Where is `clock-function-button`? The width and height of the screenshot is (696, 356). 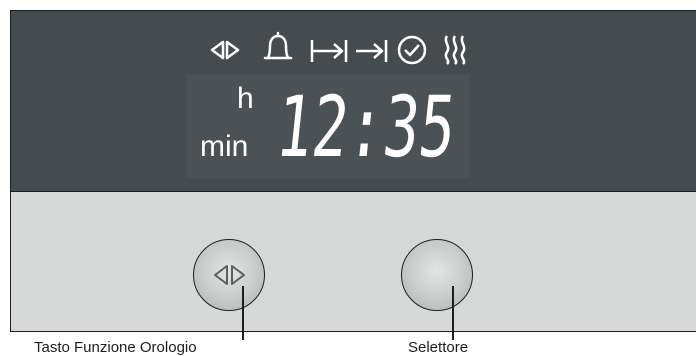 clock-function-button is located at coordinates (229, 275).